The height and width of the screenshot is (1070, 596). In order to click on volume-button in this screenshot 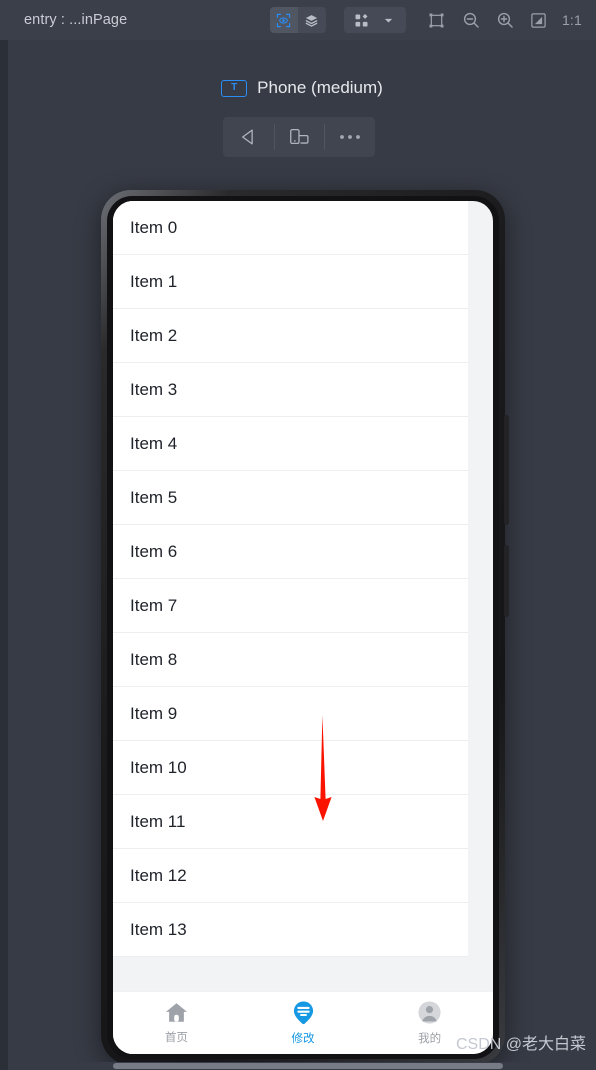, I will do `click(506, 470)`.